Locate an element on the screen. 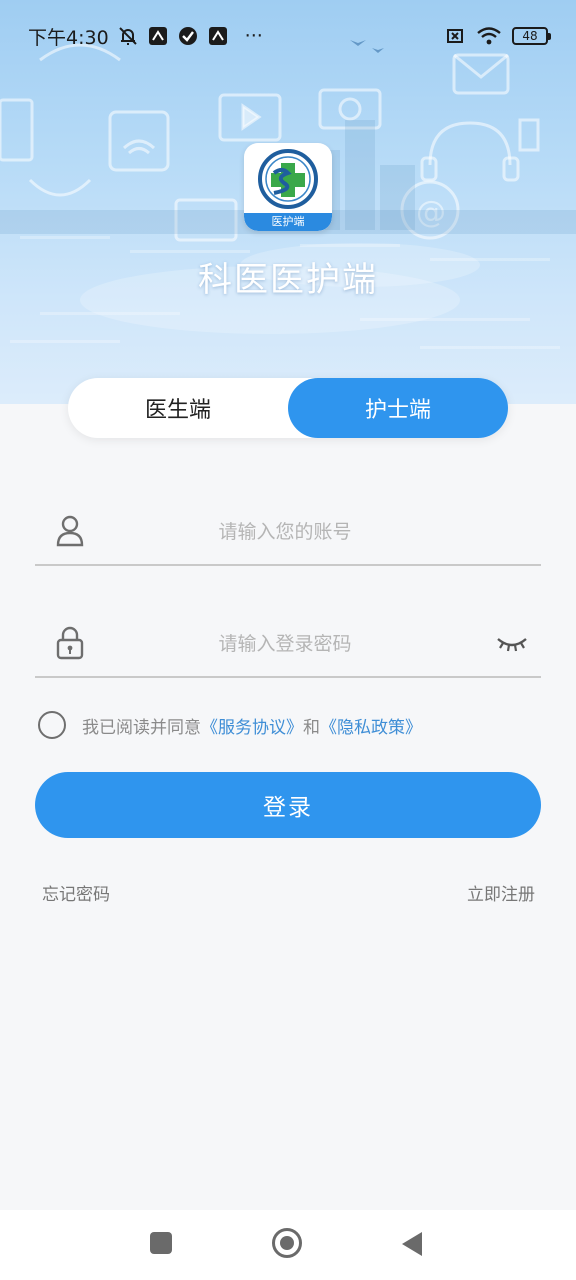 Image resolution: width=576 pixels, height=1280 pixels. system-nav-bar is located at coordinates (288, 1245).